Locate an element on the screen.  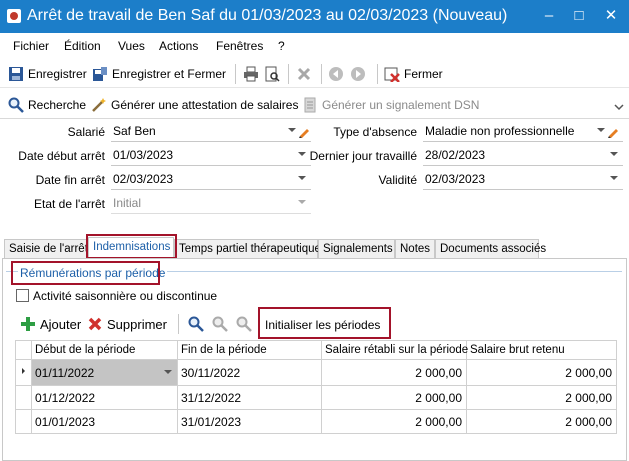
last-day-field: 28/02/2023 is located at coordinates (523, 156).